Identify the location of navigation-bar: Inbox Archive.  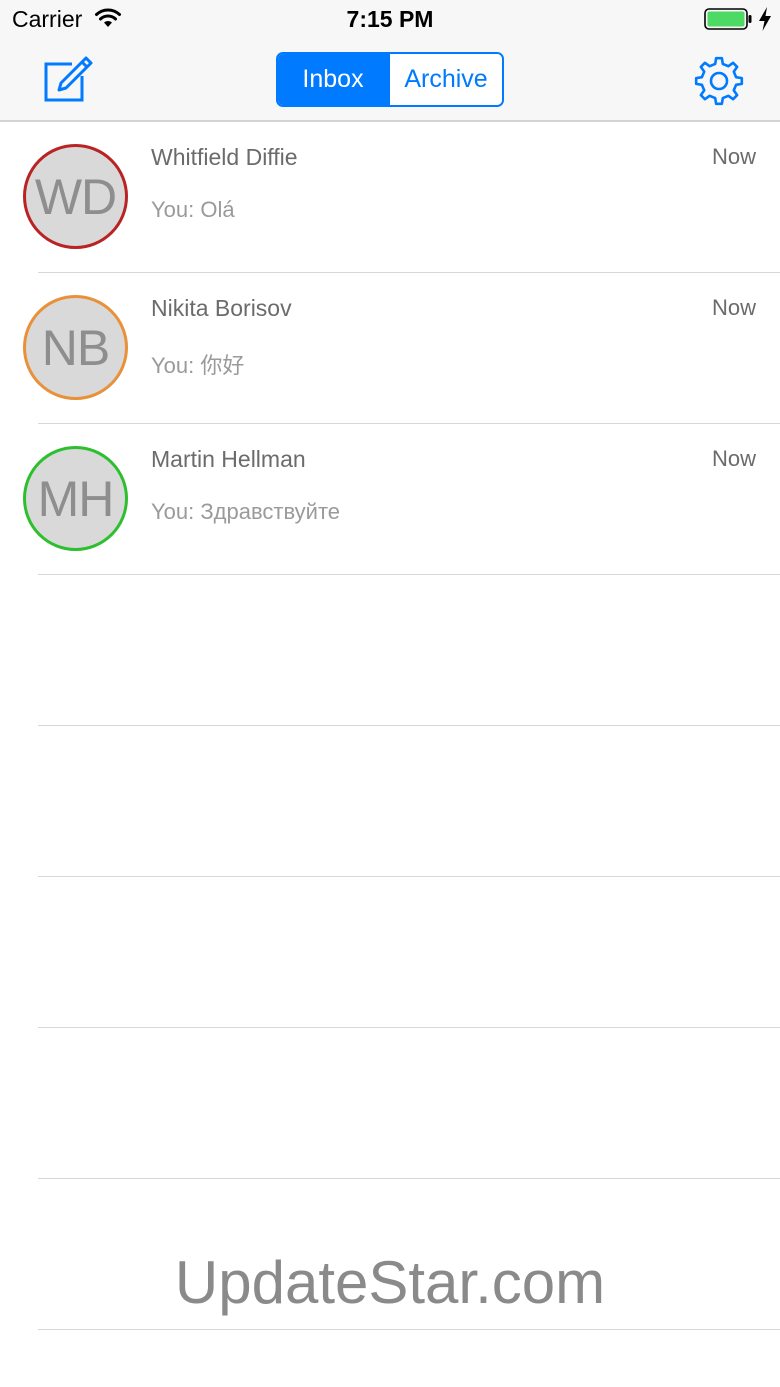
(390, 80).